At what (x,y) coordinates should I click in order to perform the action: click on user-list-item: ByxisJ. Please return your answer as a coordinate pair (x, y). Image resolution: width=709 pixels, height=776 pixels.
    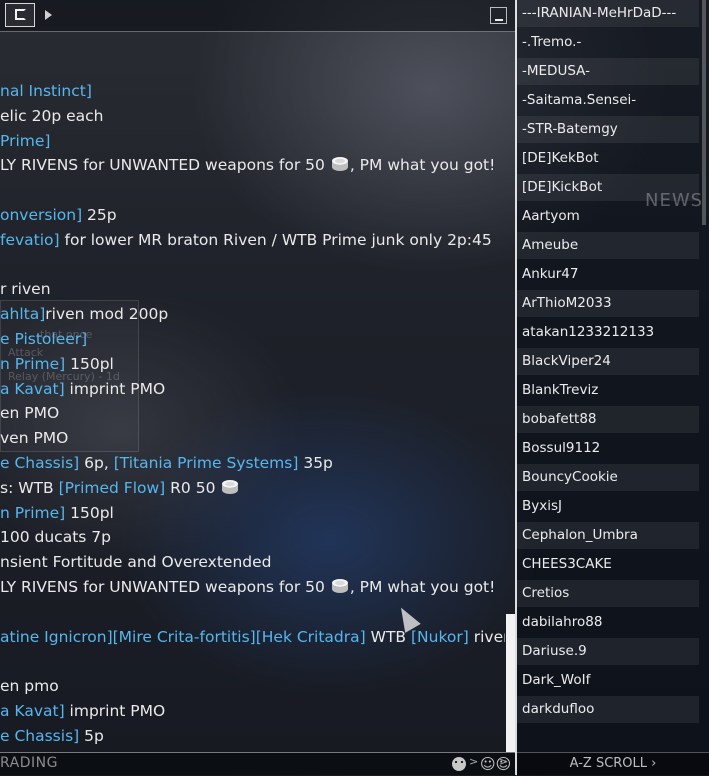
    Looking at the image, I should click on (608, 506).